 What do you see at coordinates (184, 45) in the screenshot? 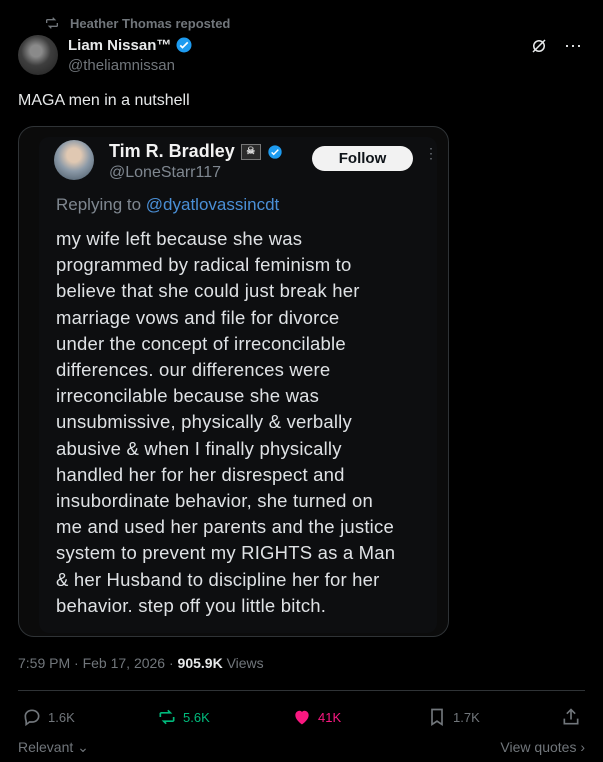
I see `verified-badge-icon` at bounding box center [184, 45].